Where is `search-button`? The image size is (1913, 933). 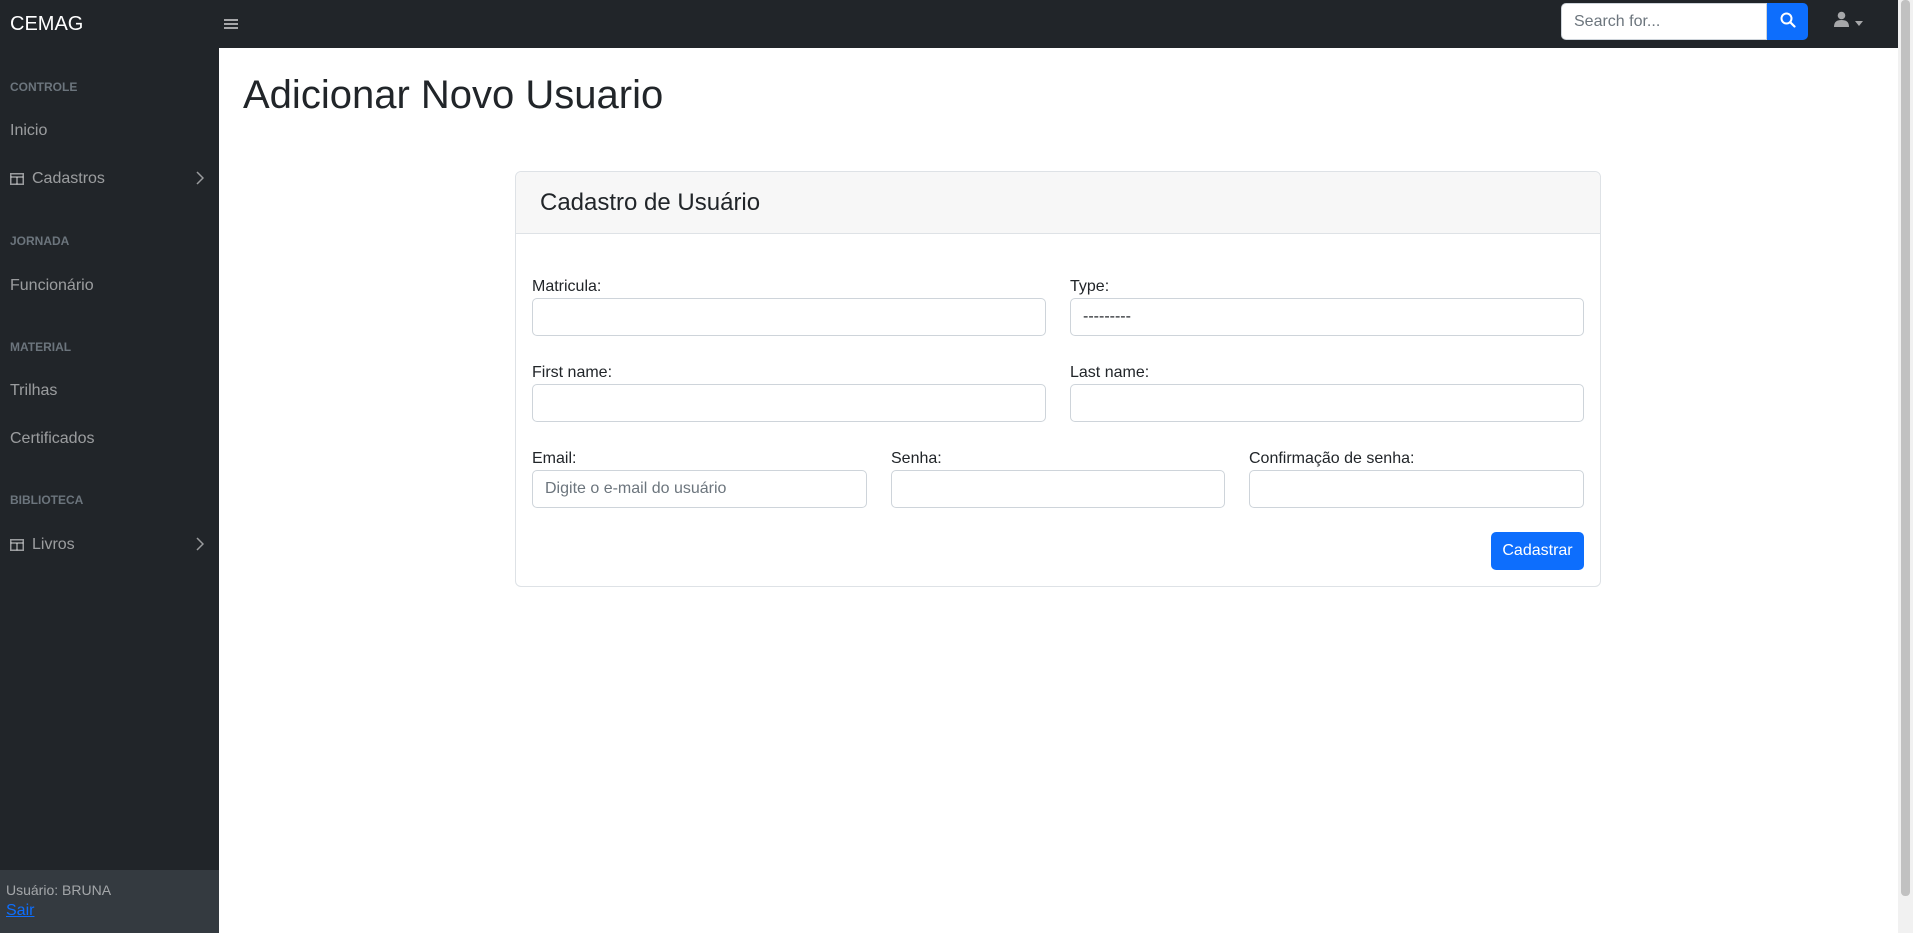 search-button is located at coordinates (1787, 21).